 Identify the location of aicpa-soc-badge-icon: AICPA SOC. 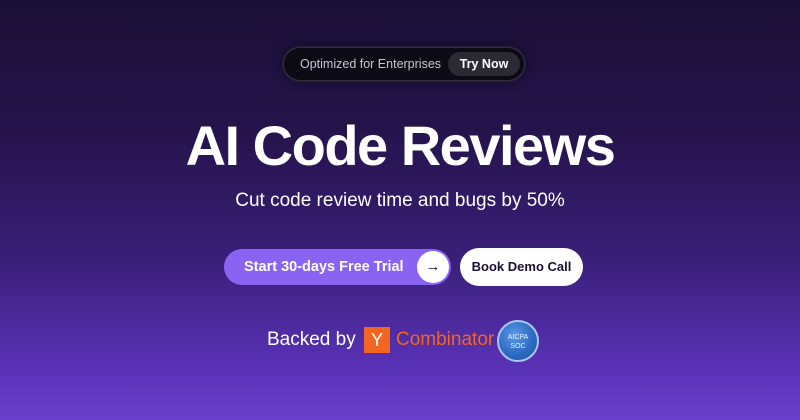
(518, 341).